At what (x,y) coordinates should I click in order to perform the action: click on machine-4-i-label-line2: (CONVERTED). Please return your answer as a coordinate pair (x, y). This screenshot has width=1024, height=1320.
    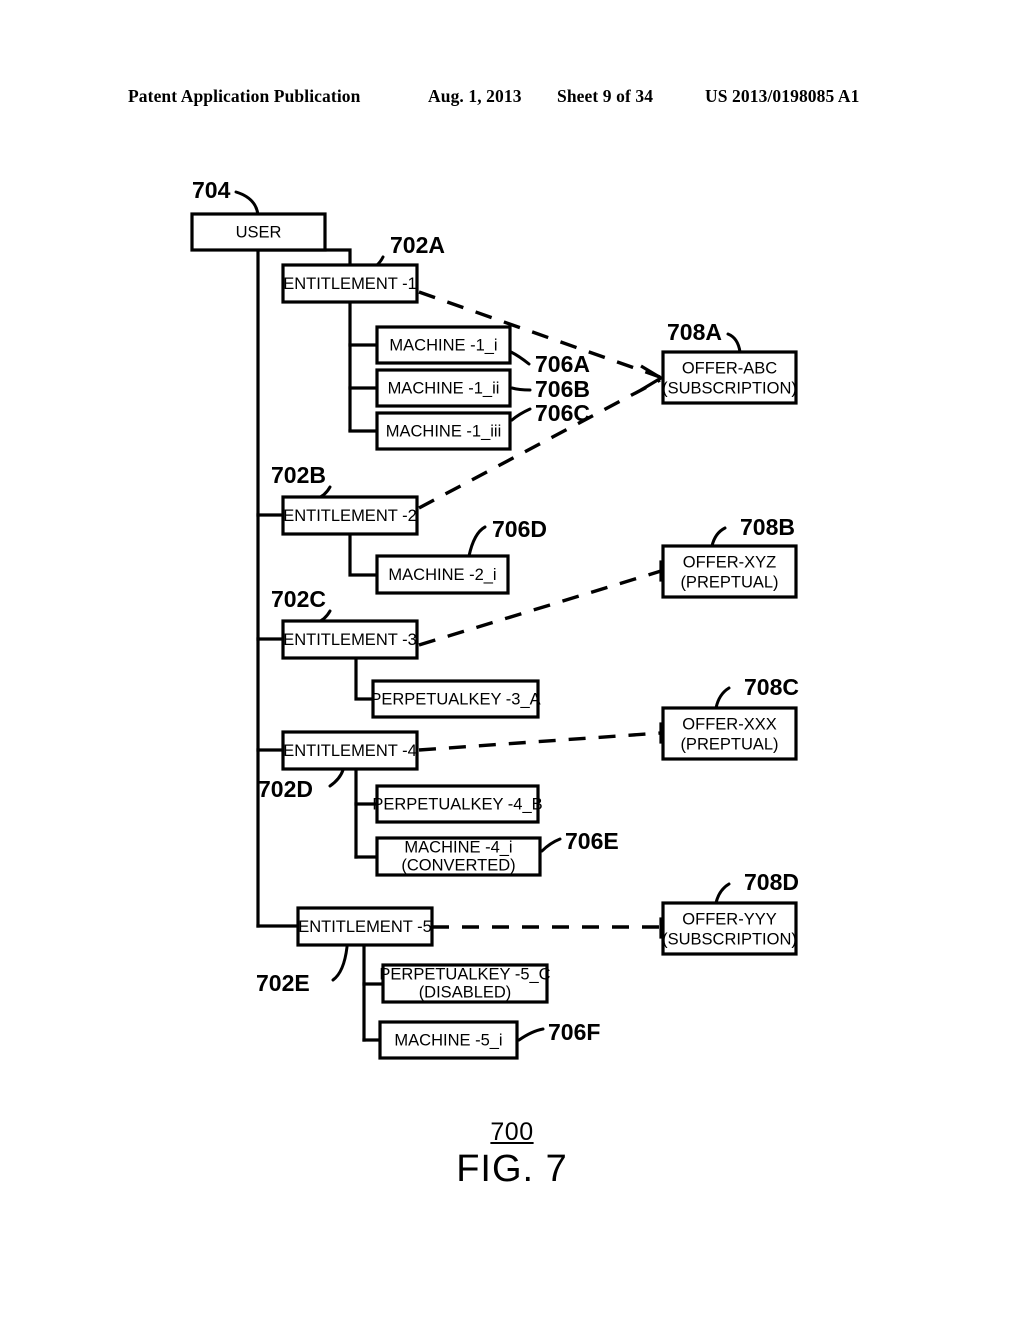
    Looking at the image, I should click on (458, 865).